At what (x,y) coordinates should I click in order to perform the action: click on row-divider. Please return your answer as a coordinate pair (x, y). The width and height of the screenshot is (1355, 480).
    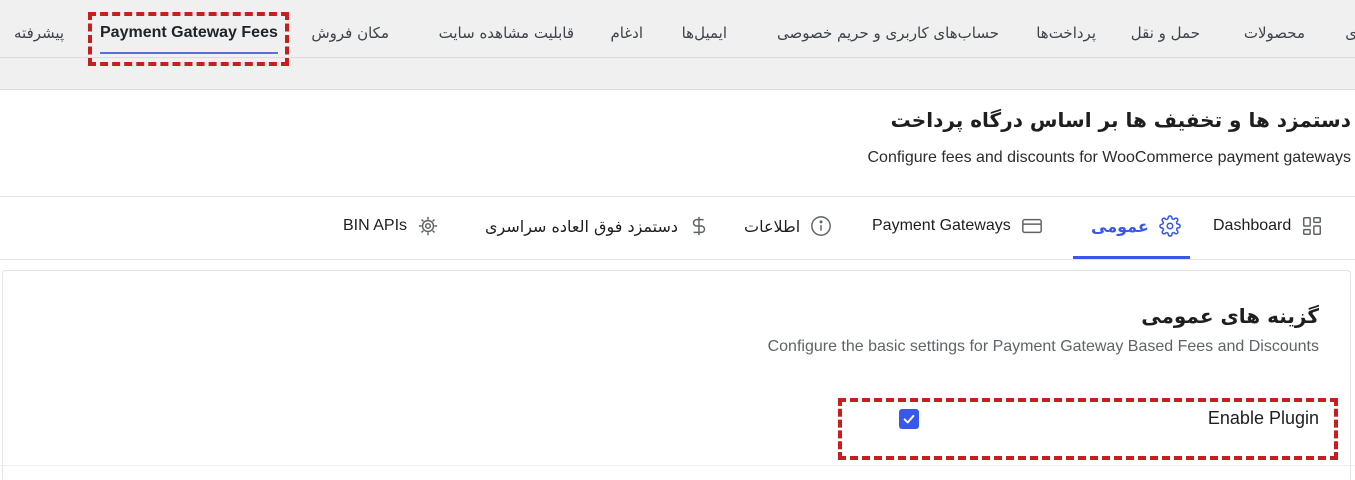
    Looking at the image, I should click on (677, 465).